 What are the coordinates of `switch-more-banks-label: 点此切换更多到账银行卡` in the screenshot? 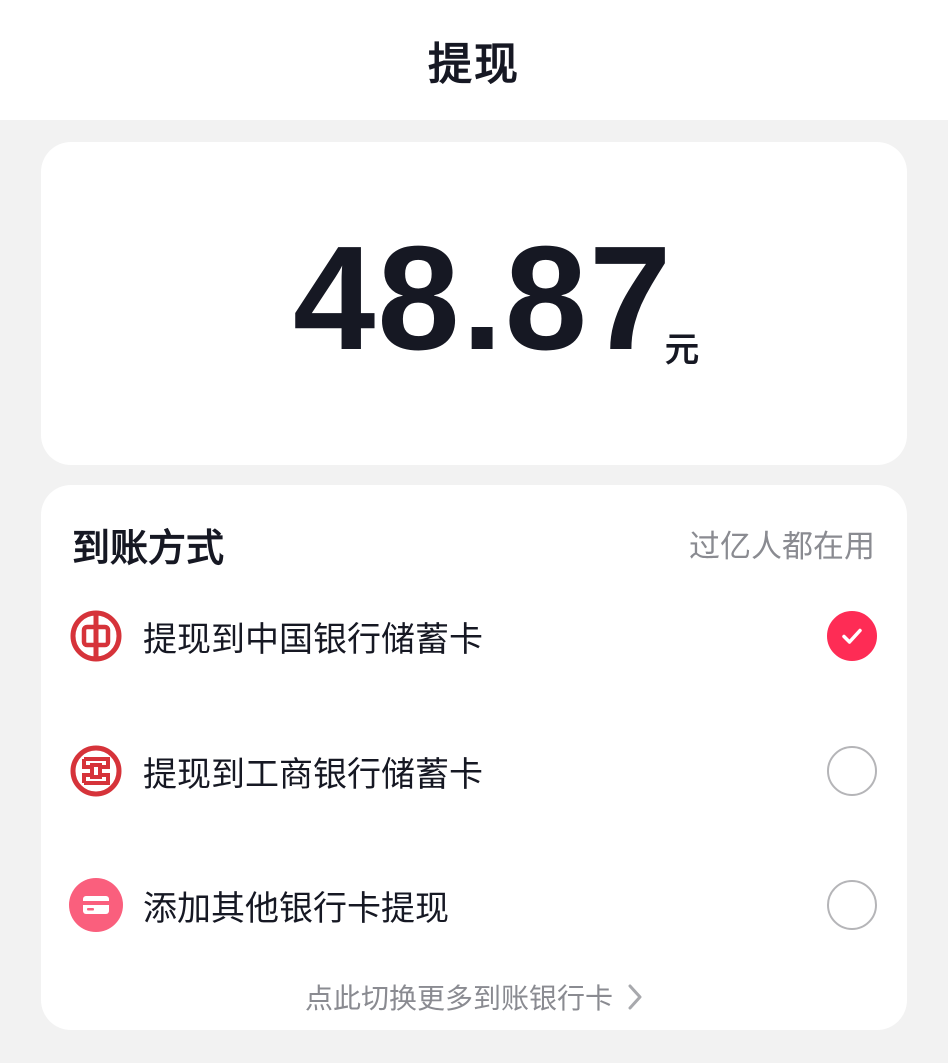 It's located at (458, 998).